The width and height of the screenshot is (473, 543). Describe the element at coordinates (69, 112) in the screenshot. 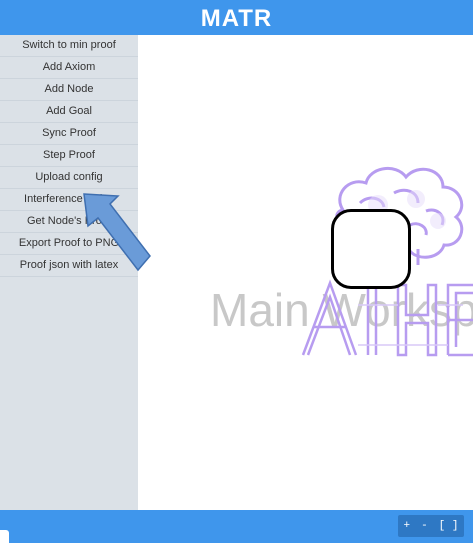

I see `add-goal-button: Add Goal` at that location.